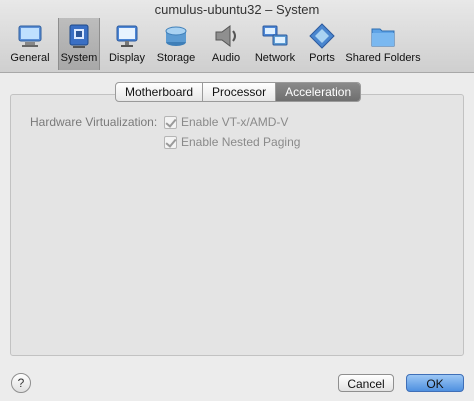  I want to click on ok-button: OK, so click(435, 383).